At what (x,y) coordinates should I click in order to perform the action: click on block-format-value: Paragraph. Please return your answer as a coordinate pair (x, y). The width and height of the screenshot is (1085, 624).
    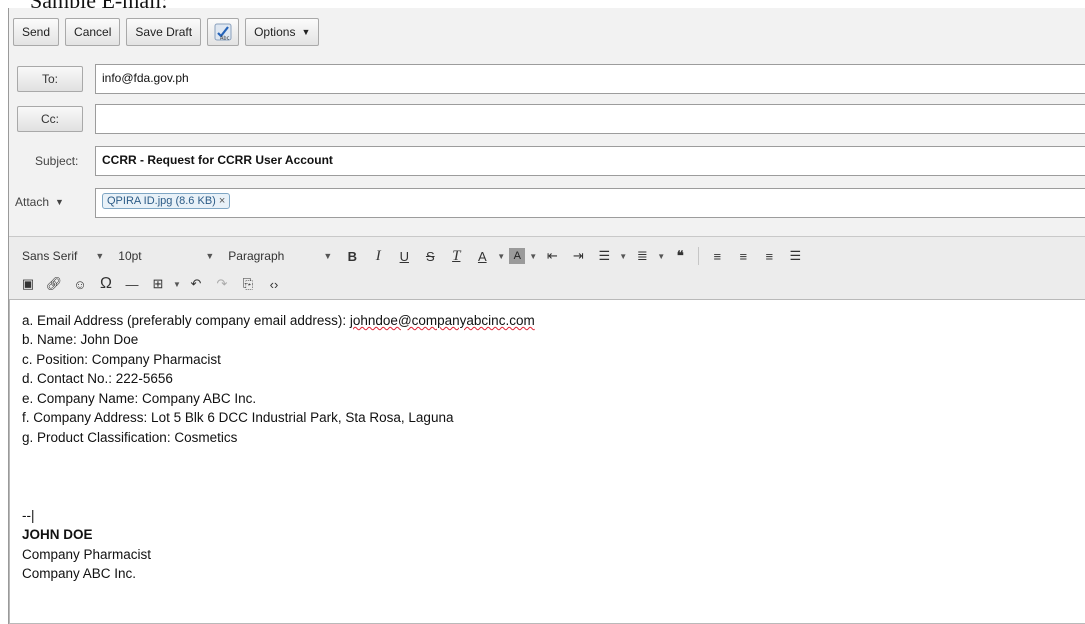
    Looking at the image, I should click on (256, 256).